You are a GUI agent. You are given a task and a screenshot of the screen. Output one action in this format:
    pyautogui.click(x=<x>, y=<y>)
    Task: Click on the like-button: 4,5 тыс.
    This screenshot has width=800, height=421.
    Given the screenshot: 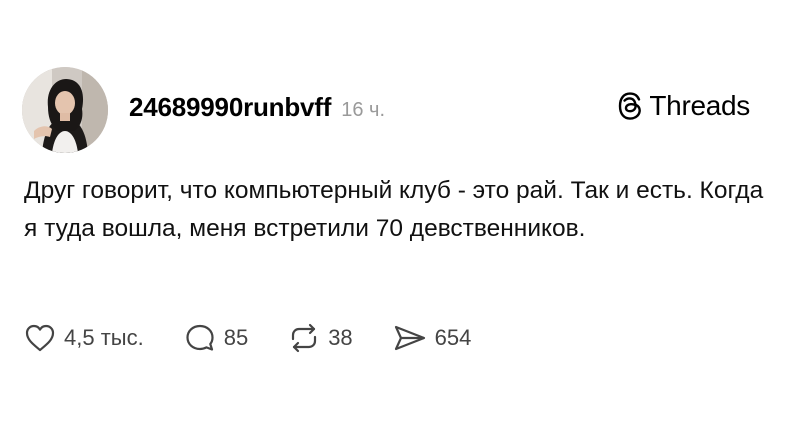 What is the action you would take?
    pyautogui.click(x=84, y=338)
    